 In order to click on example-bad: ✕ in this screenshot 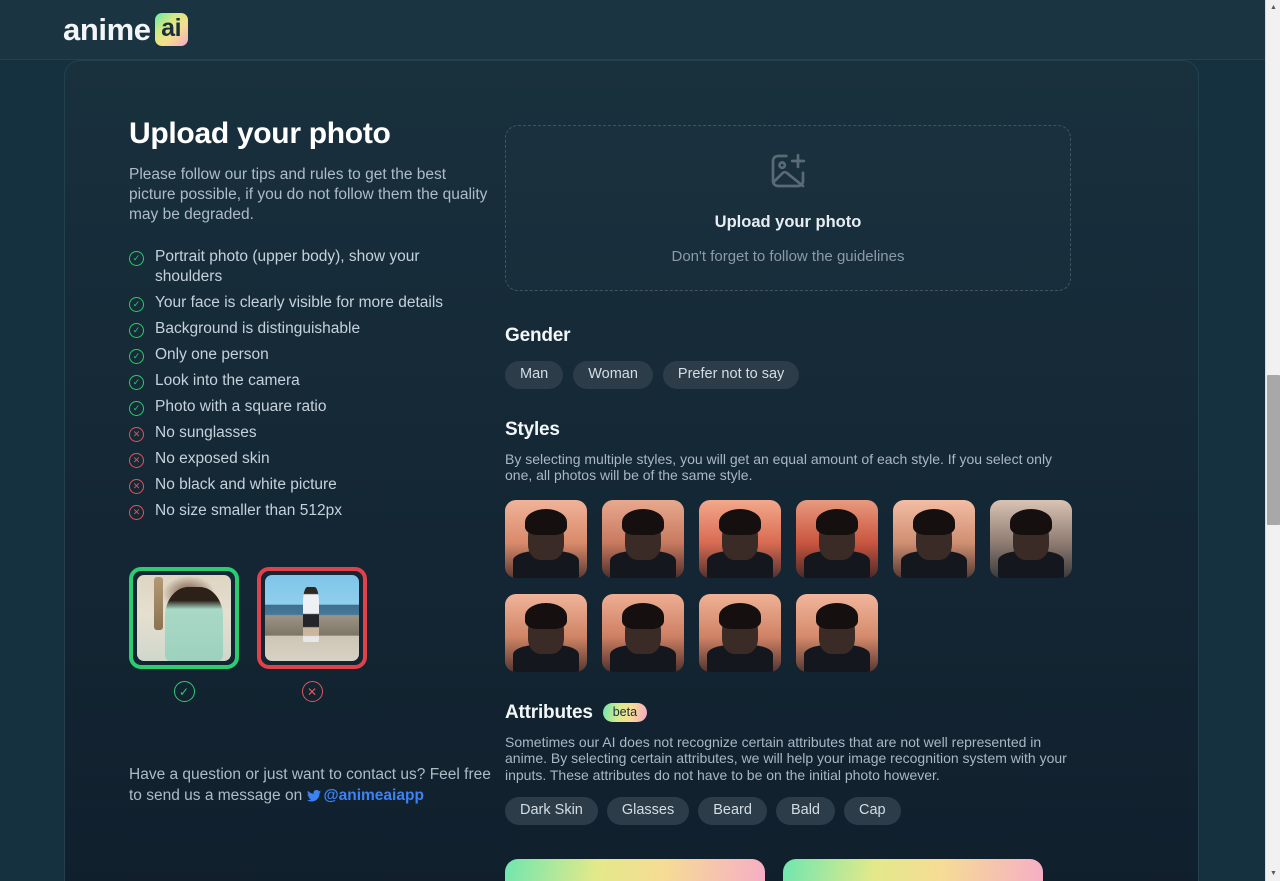, I will do `click(312, 634)`.